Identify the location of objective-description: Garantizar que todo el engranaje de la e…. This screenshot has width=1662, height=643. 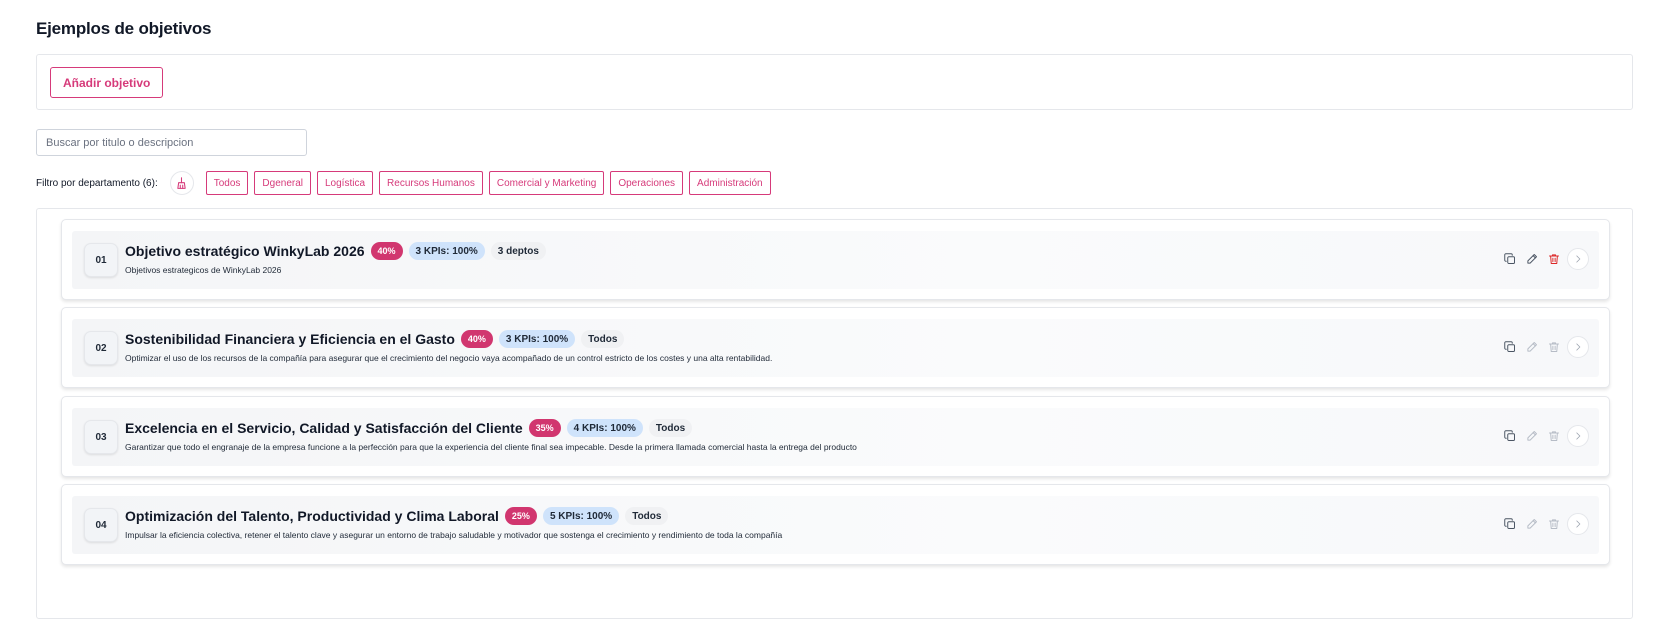
(491, 447).